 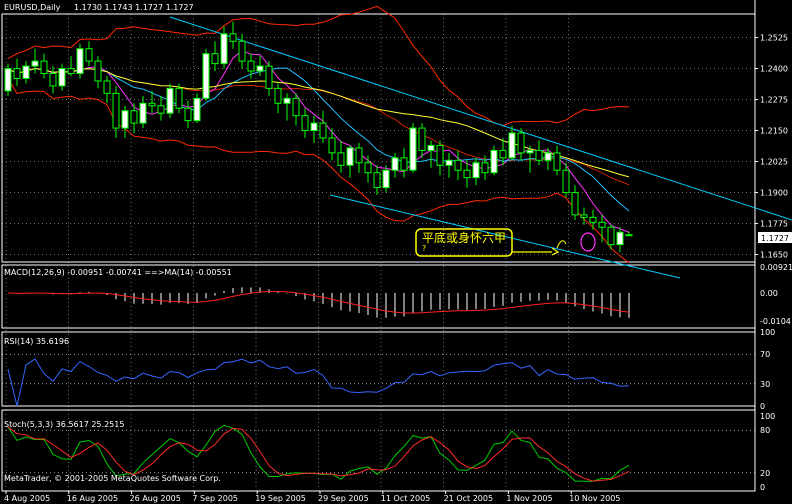 I want to click on time-tick-label: 19 Sep 2005, so click(x=280, y=498).